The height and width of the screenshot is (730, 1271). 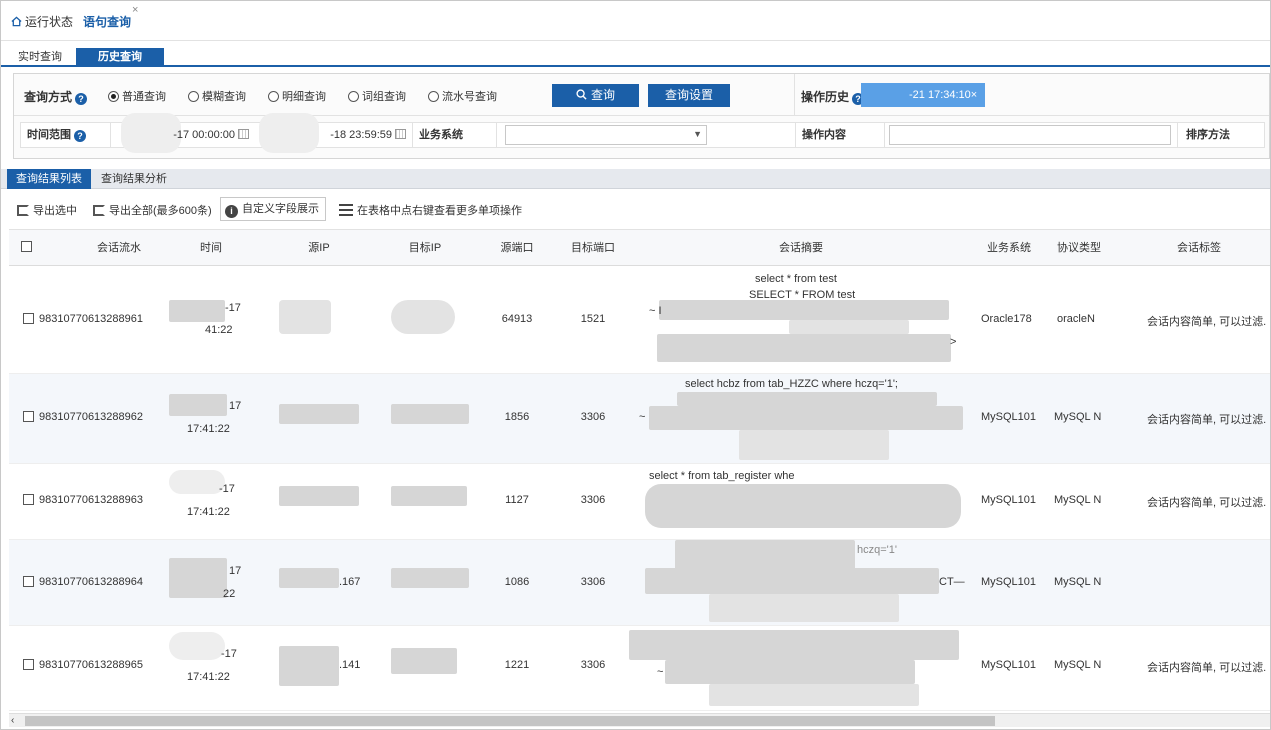 What do you see at coordinates (208, 677) in the screenshot?
I see `time-bottom: 17:41:22` at bounding box center [208, 677].